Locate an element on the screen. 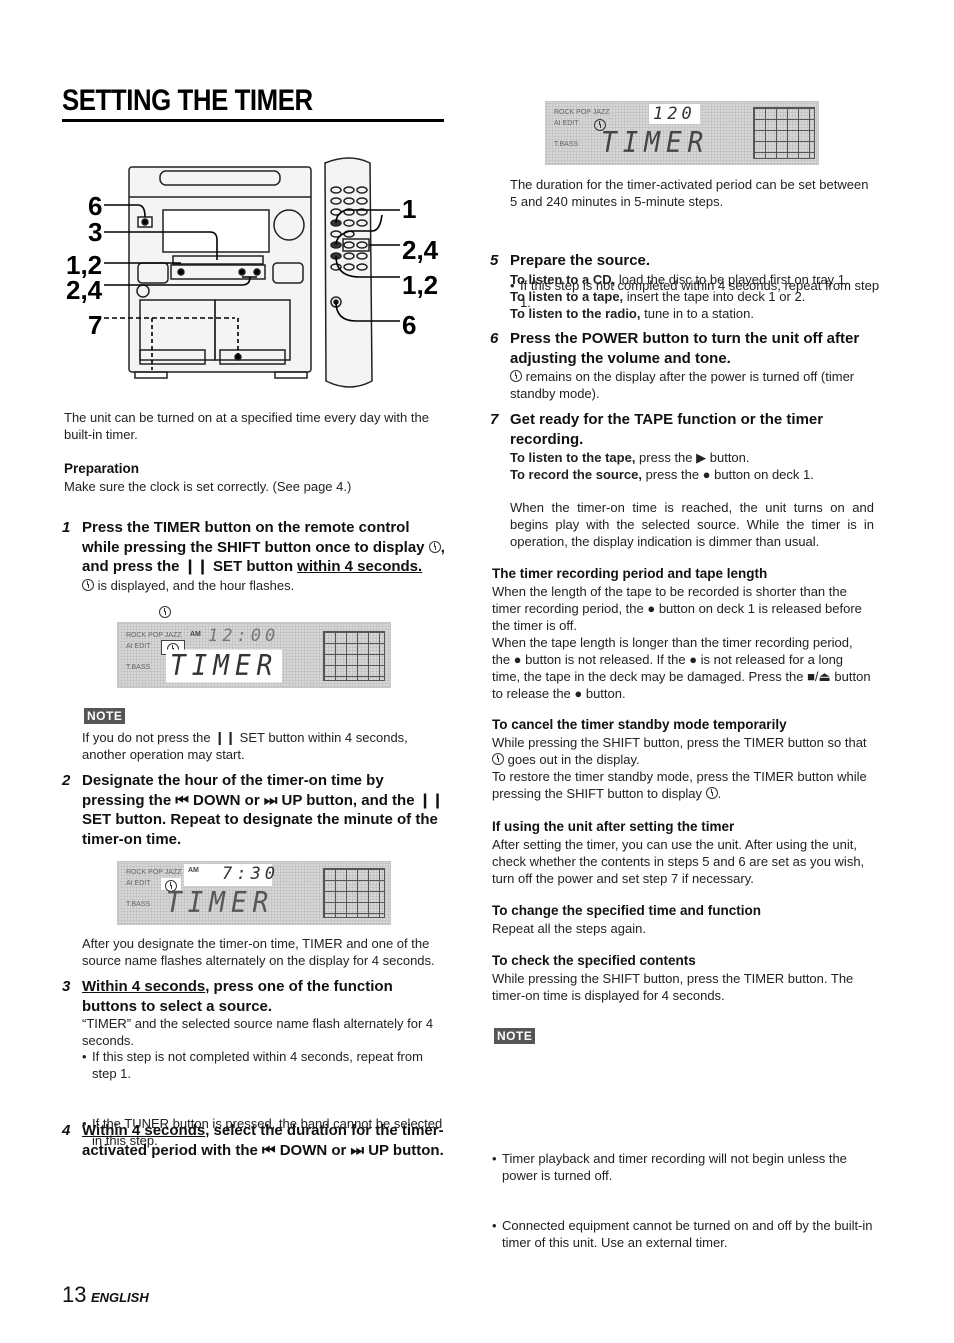 The width and height of the screenshot is (954, 1343). display-step-4: ROCK POP JAZZ AI EDIT T.BASS 120 TIMER is located at coordinates (682, 133).